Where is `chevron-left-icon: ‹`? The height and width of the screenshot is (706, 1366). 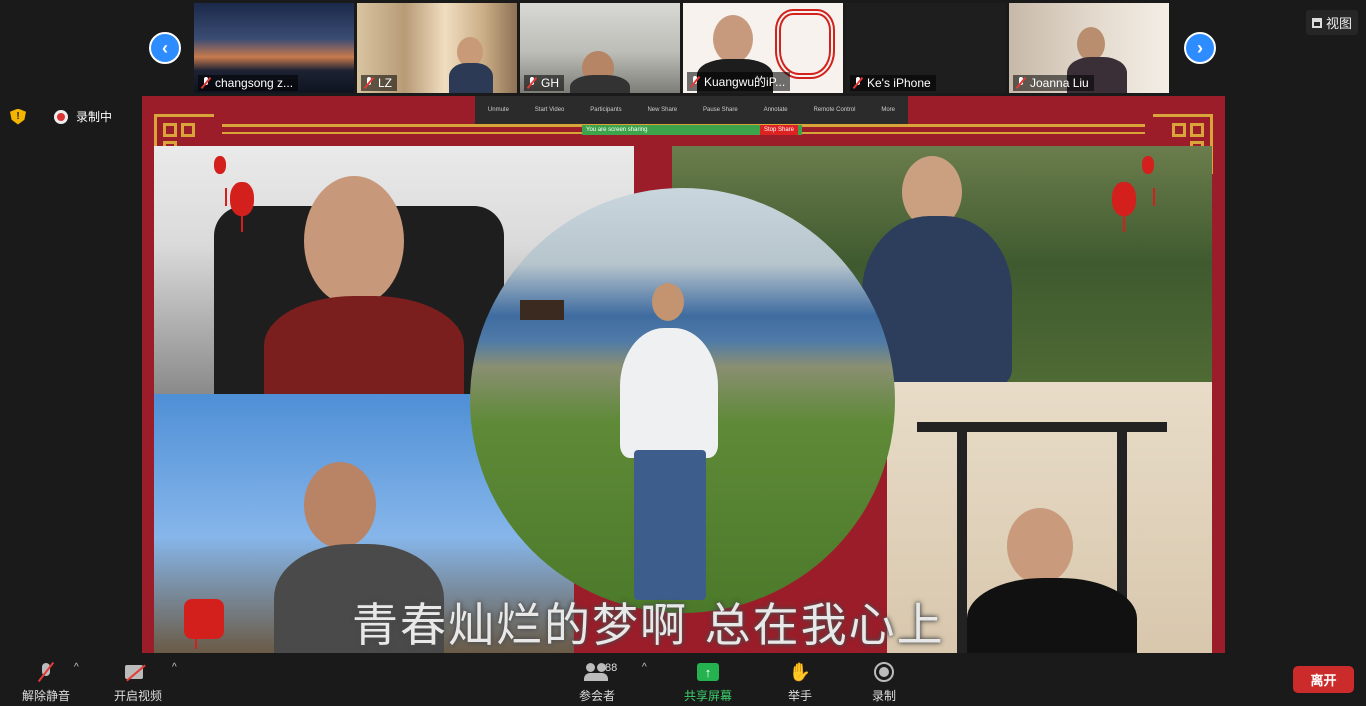
chevron-left-icon: ‹ is located at coordinates (165, 47).